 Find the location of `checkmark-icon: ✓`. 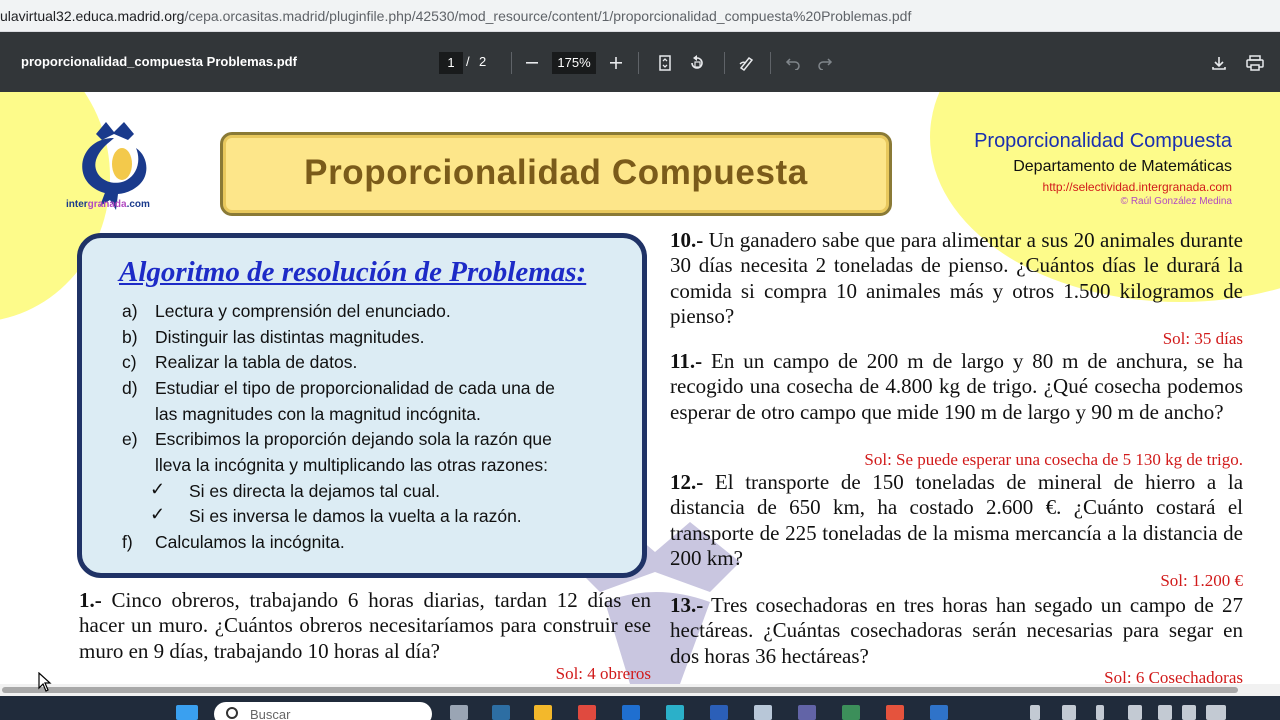

checkmark-icon: ✓ is located at coordinates (158, 489).